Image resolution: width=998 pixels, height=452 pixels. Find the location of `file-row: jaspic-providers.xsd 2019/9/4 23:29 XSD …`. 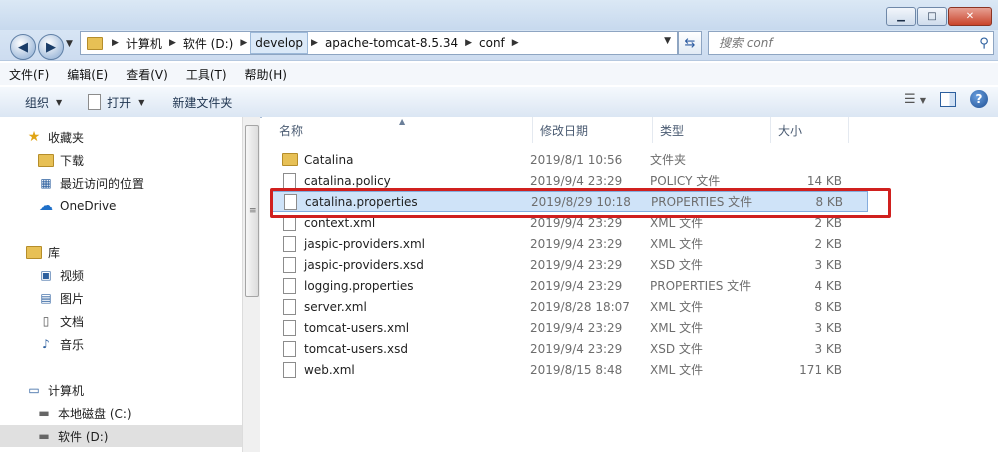

file-row: jaspic-providers.xsd 2019/9/4 23:29 XSD … is located at coordinates (570, 264).